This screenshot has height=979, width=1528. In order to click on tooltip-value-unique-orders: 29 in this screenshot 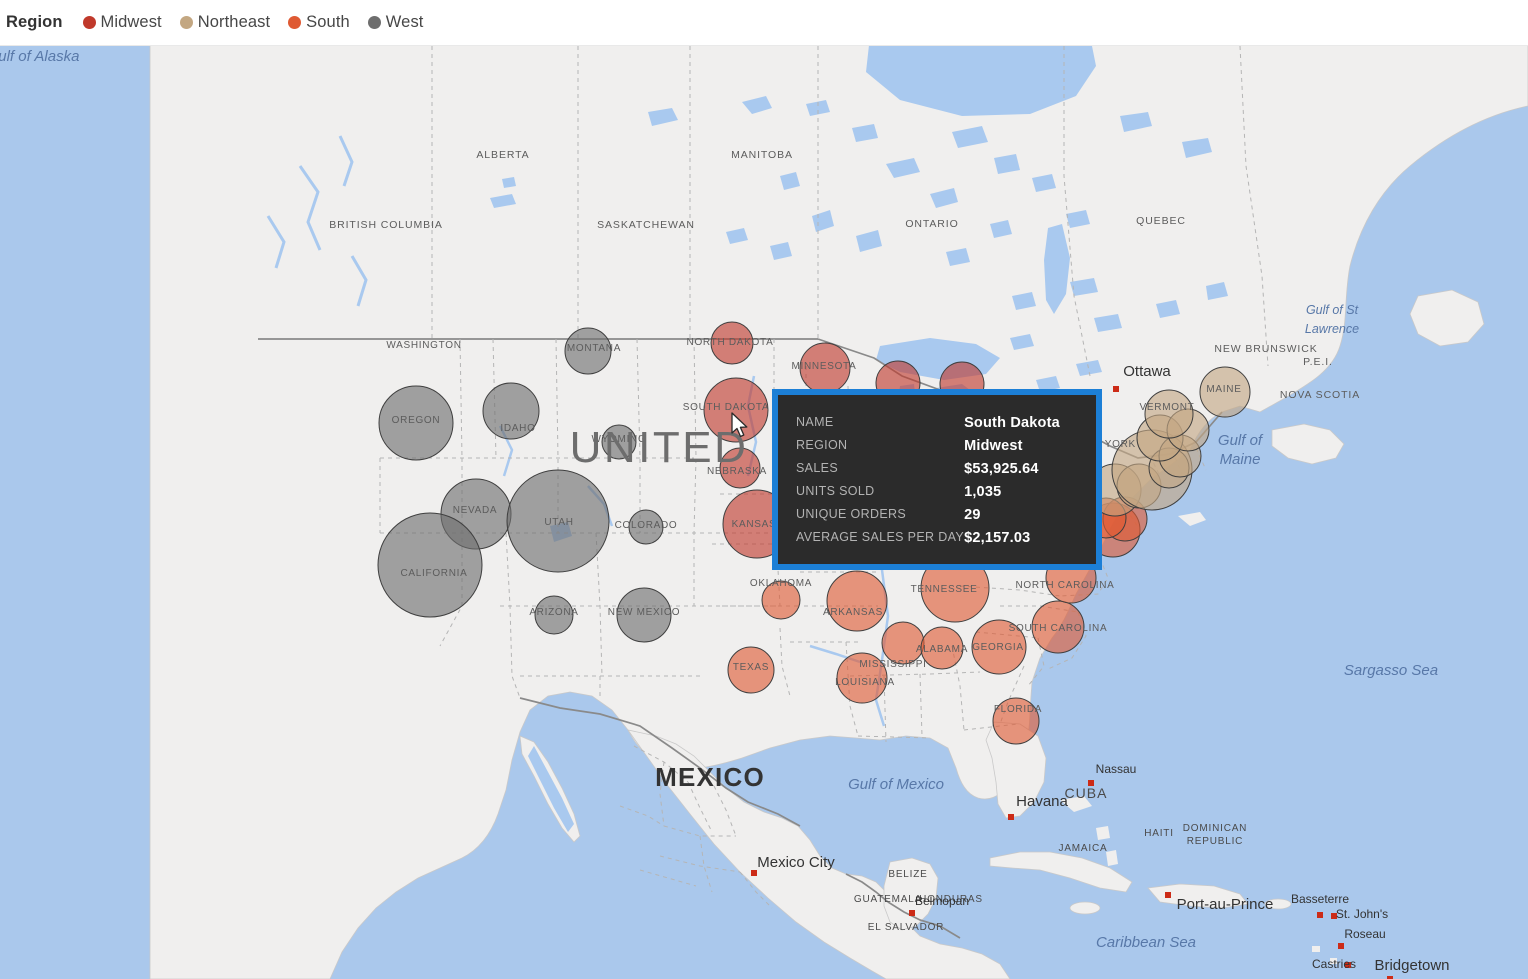, I will do `click(972, 515)`.